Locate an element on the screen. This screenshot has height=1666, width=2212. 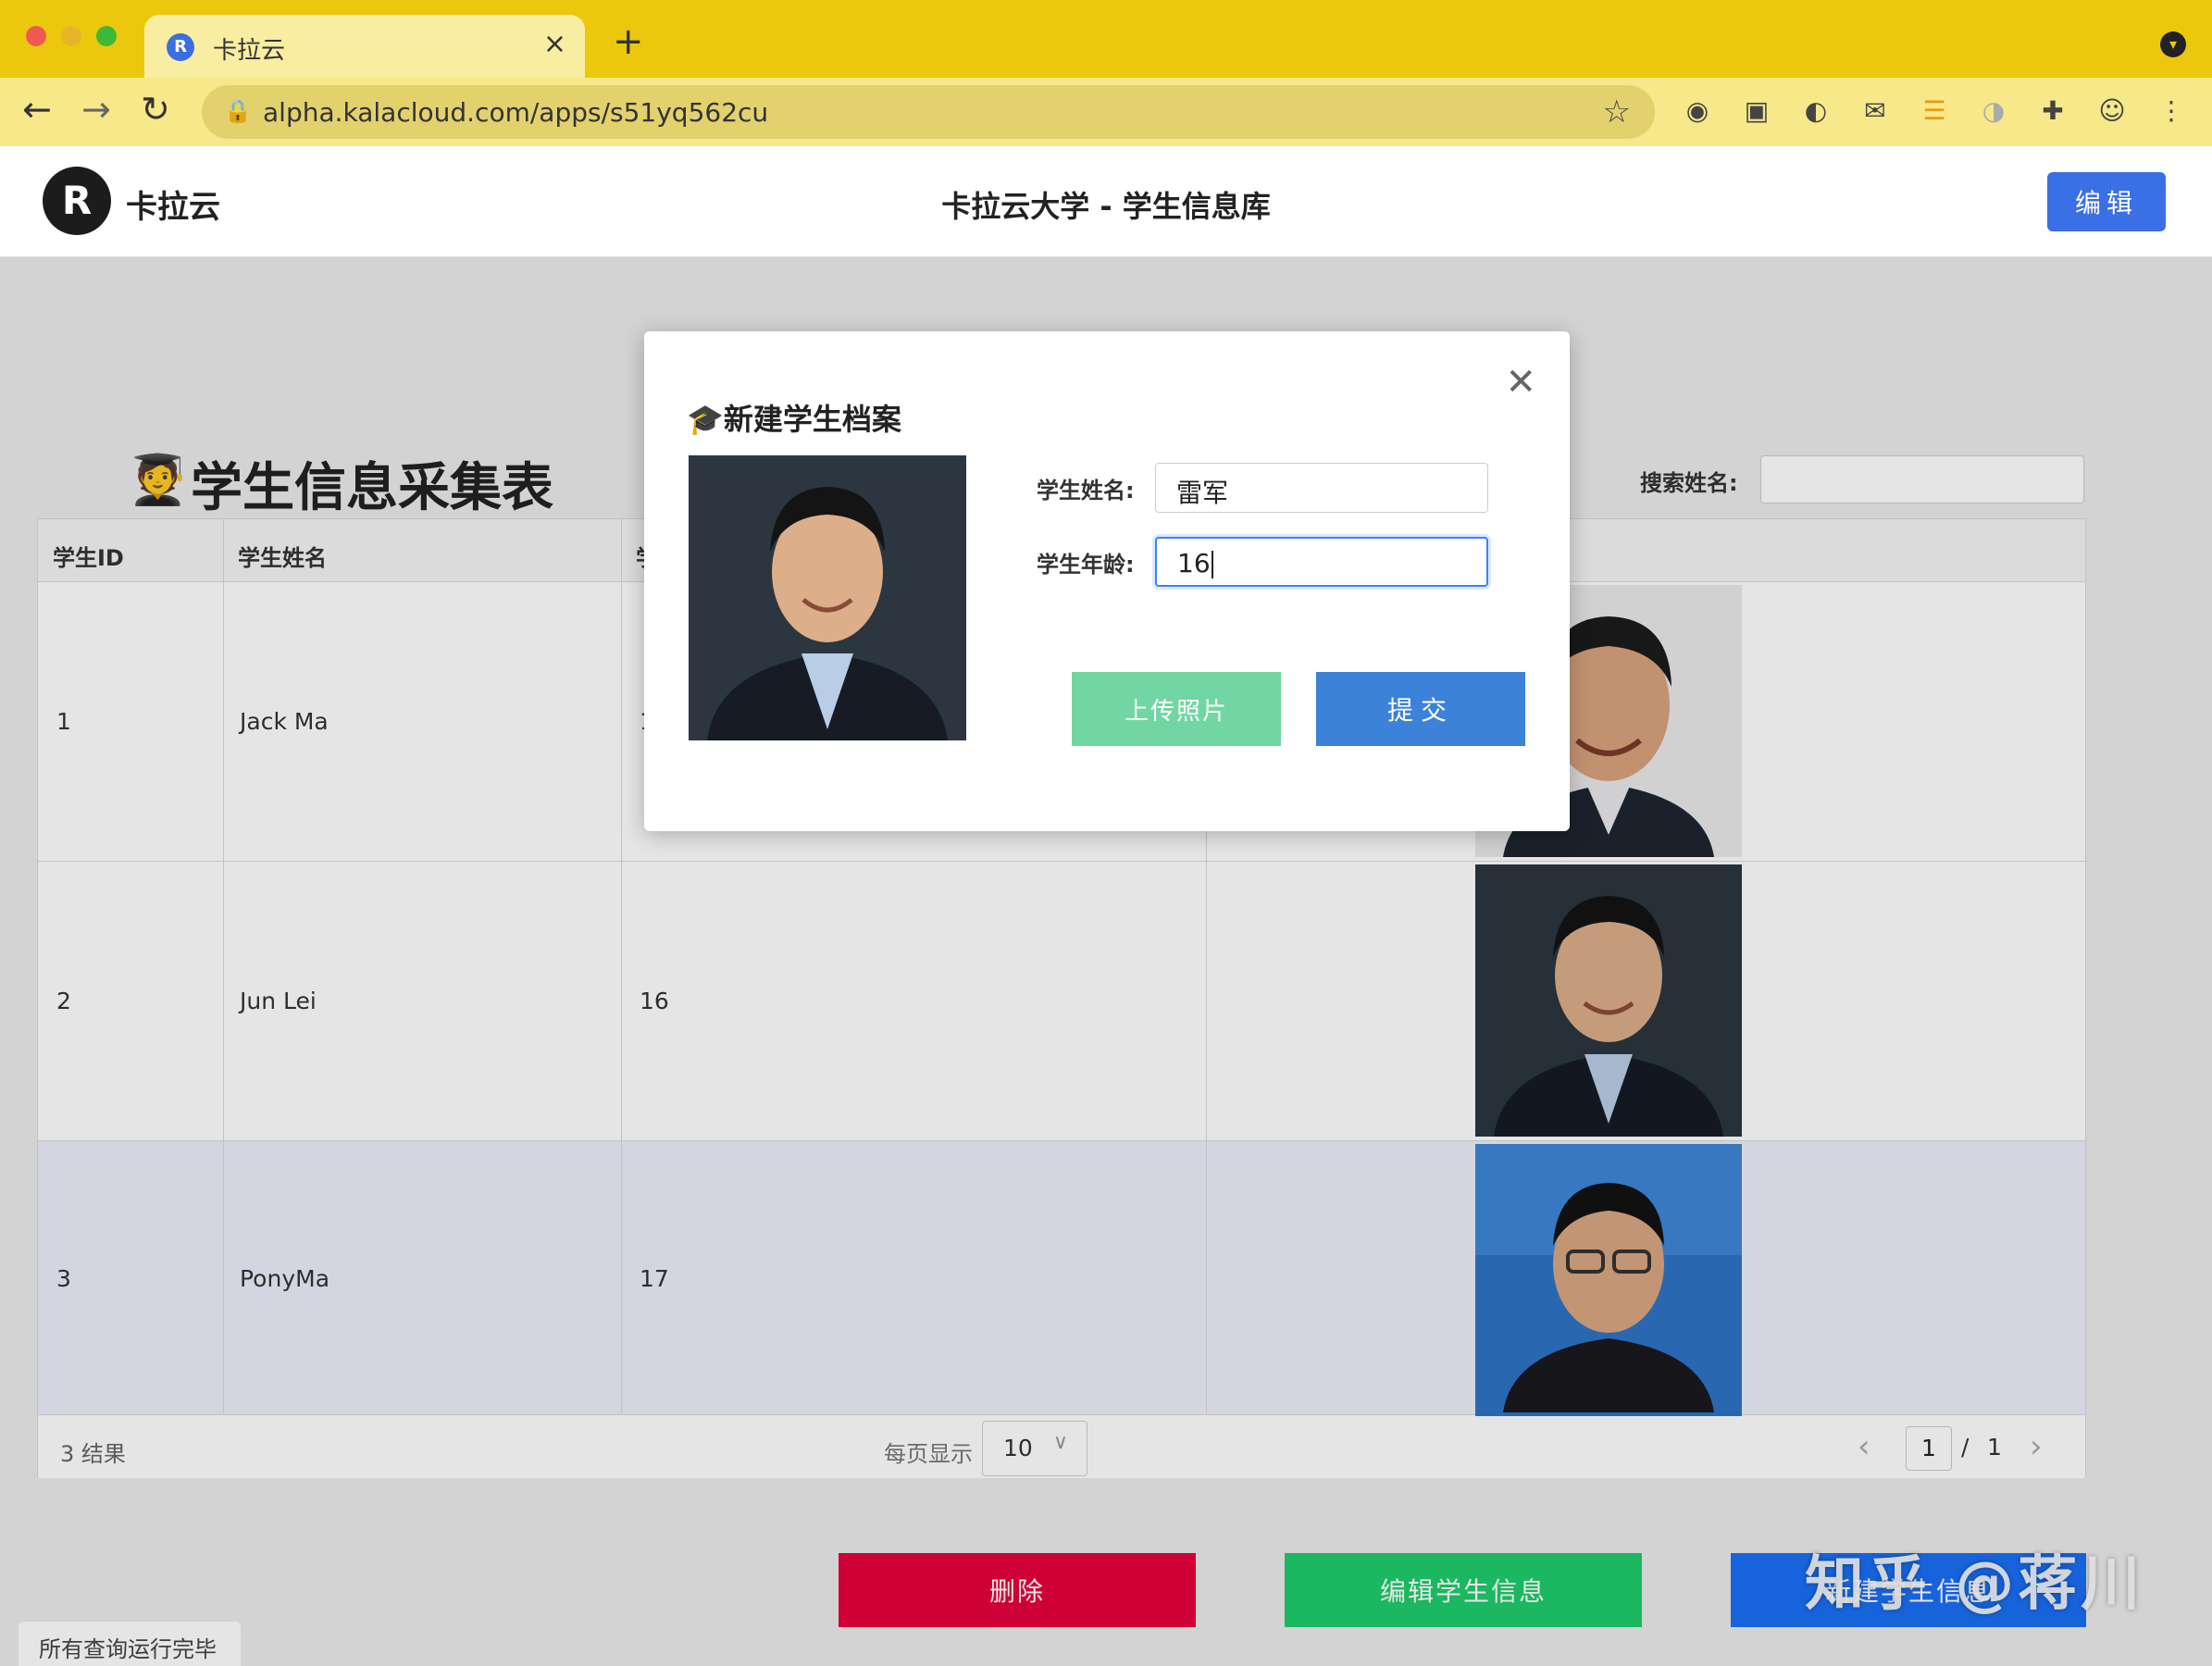
address-bar: 🔒 alpha.kalacloud.com/apps/s51yq562cu ☆ is located at coordinates (928, 112).